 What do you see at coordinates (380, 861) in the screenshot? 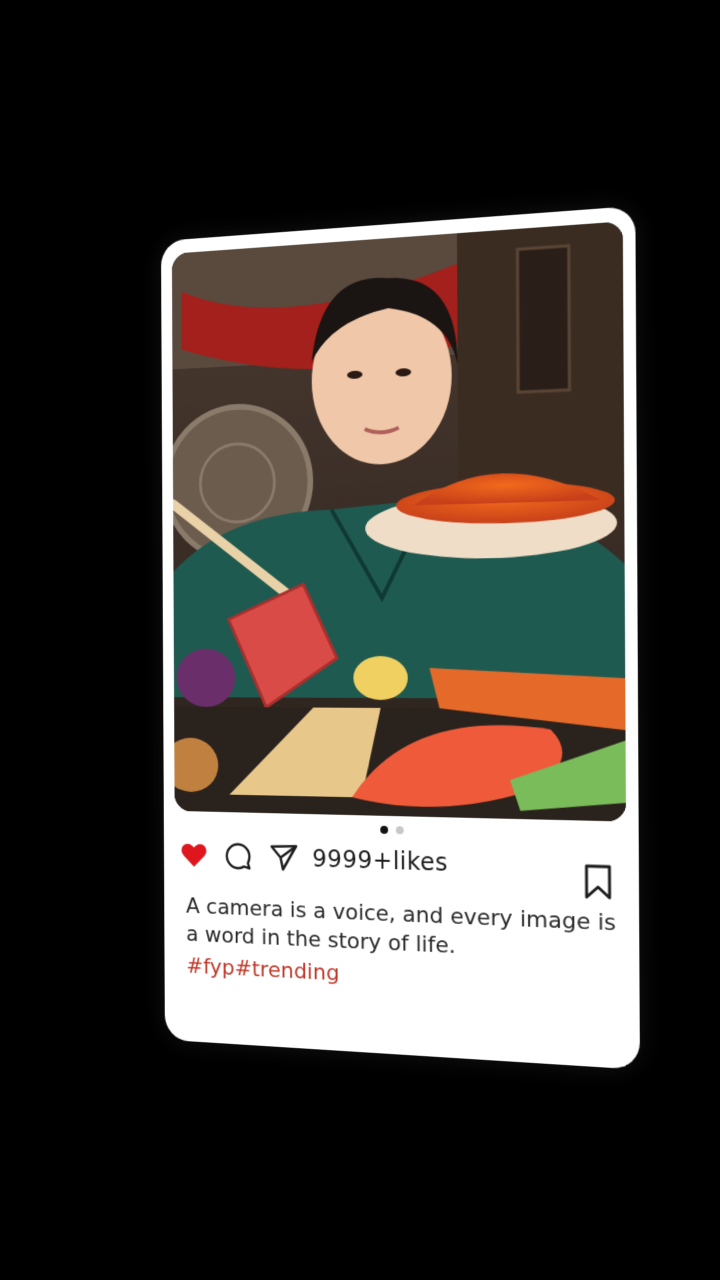
I see `likes-count: 9999+likes` at bounding box center [380, 861].